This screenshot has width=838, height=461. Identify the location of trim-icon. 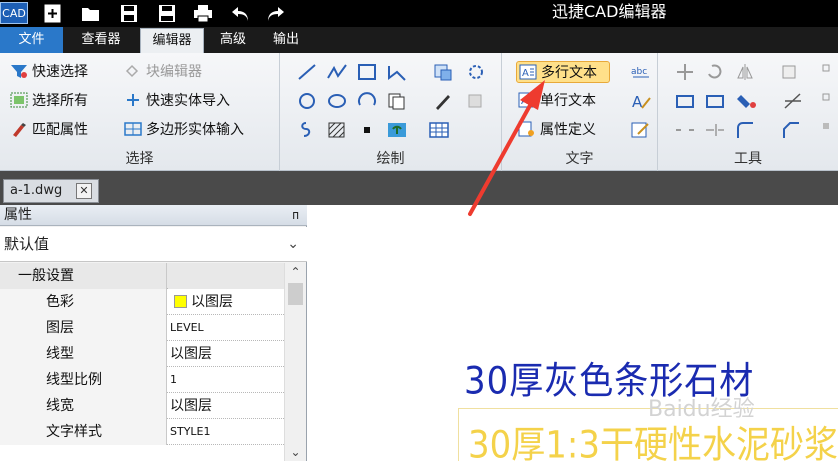
(793, 101).